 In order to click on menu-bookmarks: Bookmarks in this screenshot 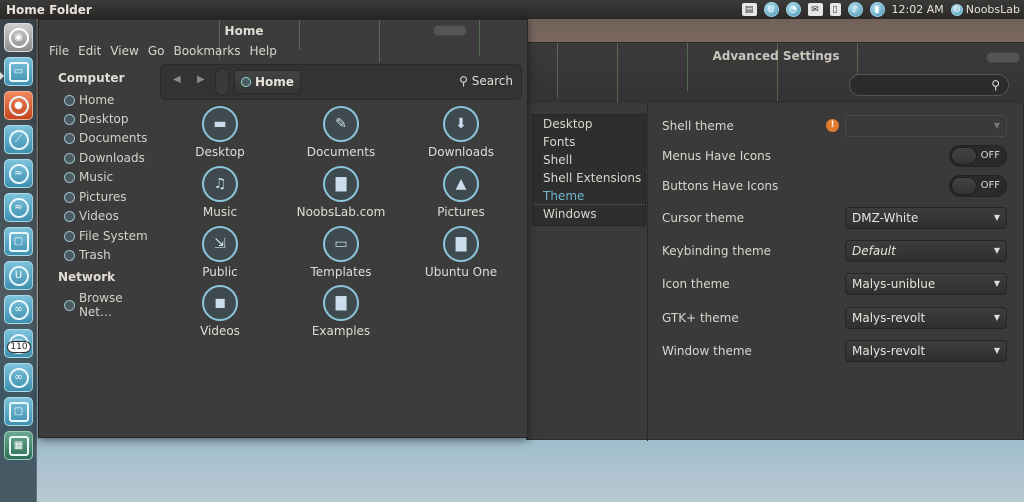, I will do `click(206, 51)`.